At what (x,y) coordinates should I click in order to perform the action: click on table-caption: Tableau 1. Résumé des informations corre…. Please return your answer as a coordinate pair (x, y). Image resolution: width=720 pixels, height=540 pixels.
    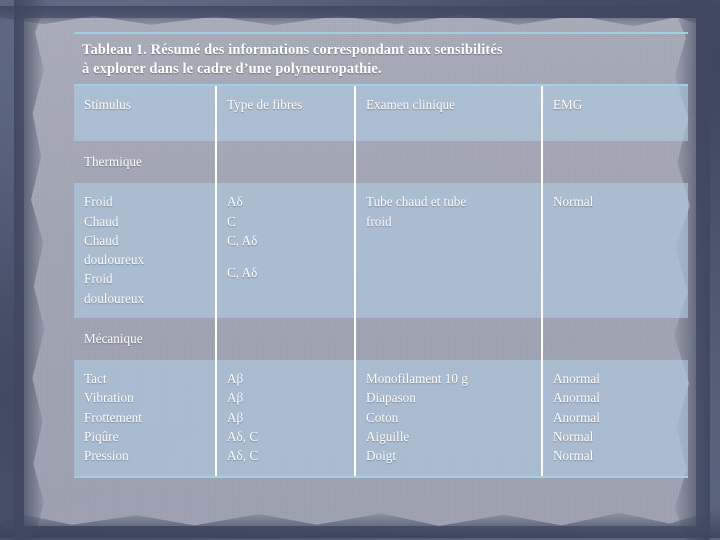
    Looking at the image, I should click on (381, 59).